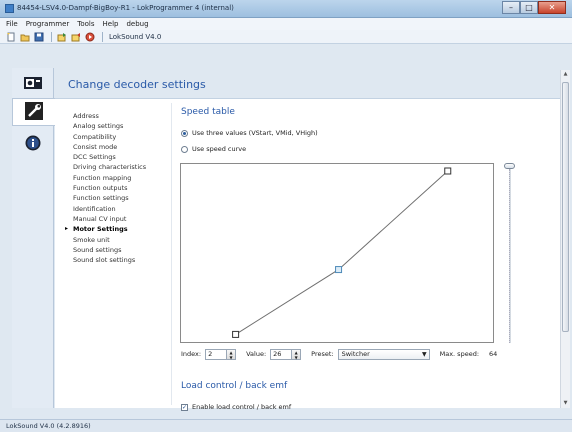 Image resolution: width=572 pixels, height=432 pixels. Describe the element at coordinates (565, 403) in the screenshot. I see `scroll-down-icon: ▼` at that location.